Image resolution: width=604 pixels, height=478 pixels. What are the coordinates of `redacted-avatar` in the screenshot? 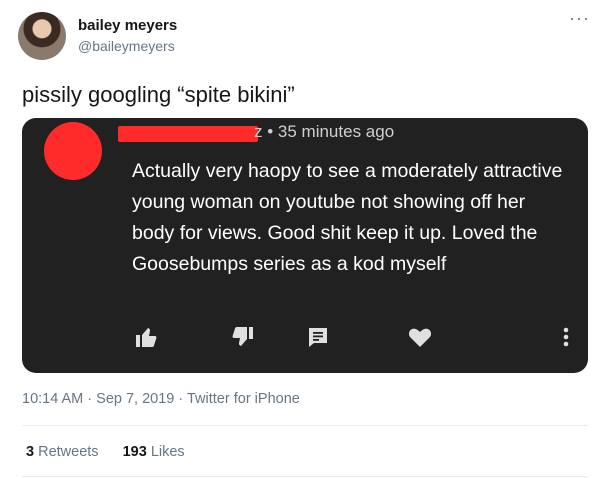 It's located at (73, 151).